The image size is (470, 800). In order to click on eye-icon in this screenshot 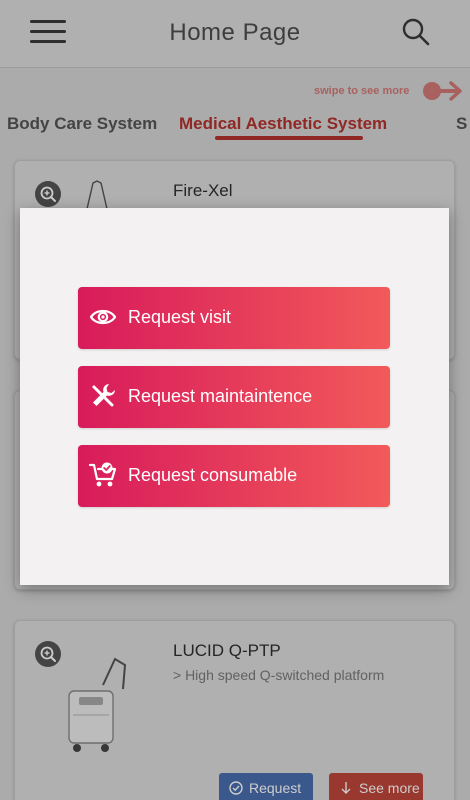, I will do `click(103, 317)`.